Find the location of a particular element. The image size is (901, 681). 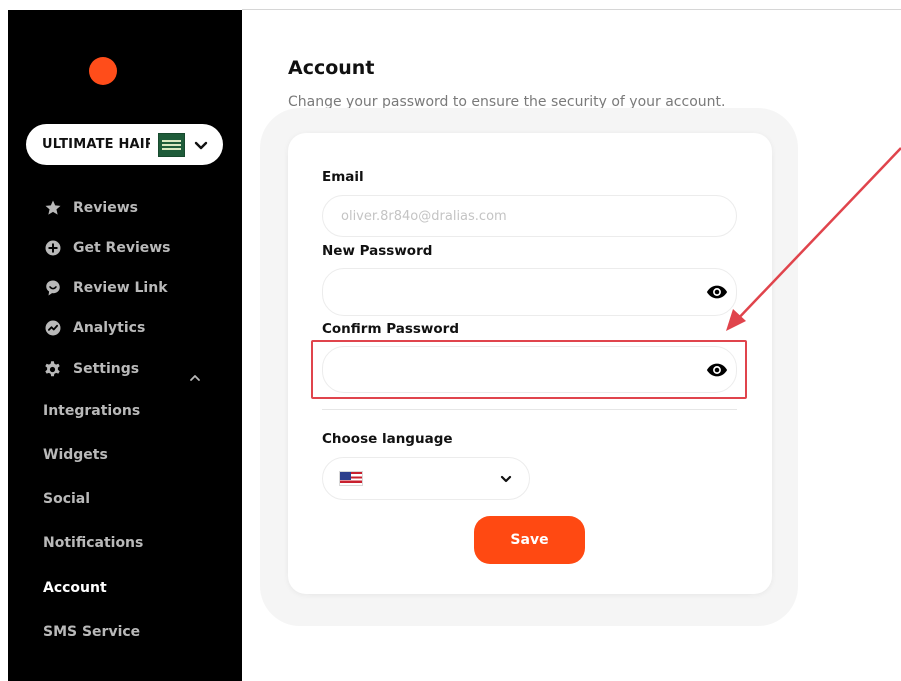

sidebar-item-account: Account is located at coordinates (75, 588).